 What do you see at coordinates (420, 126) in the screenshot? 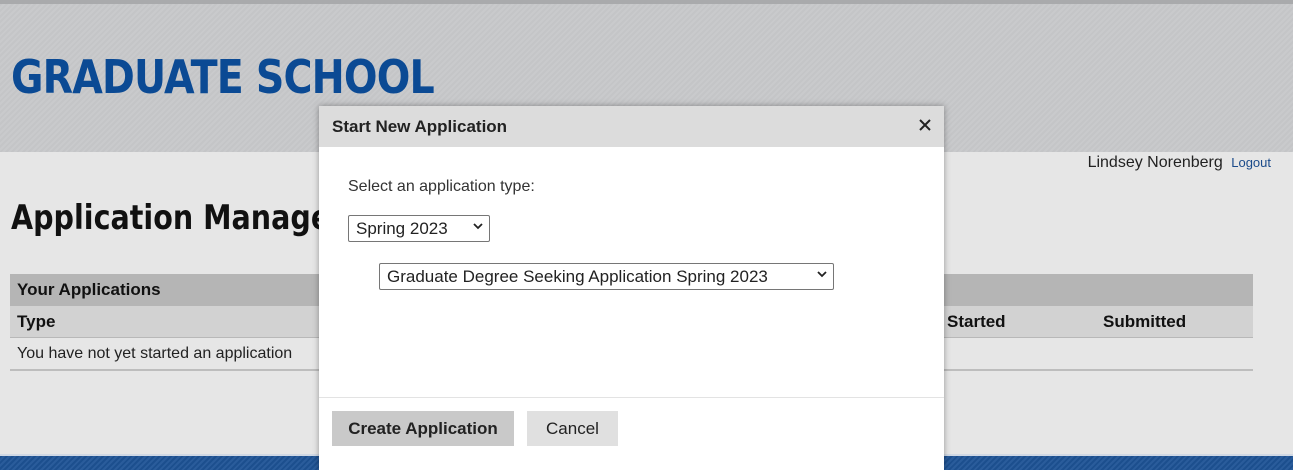
I see `dialog-title: Start New Application` at bounding box center [420, 126].